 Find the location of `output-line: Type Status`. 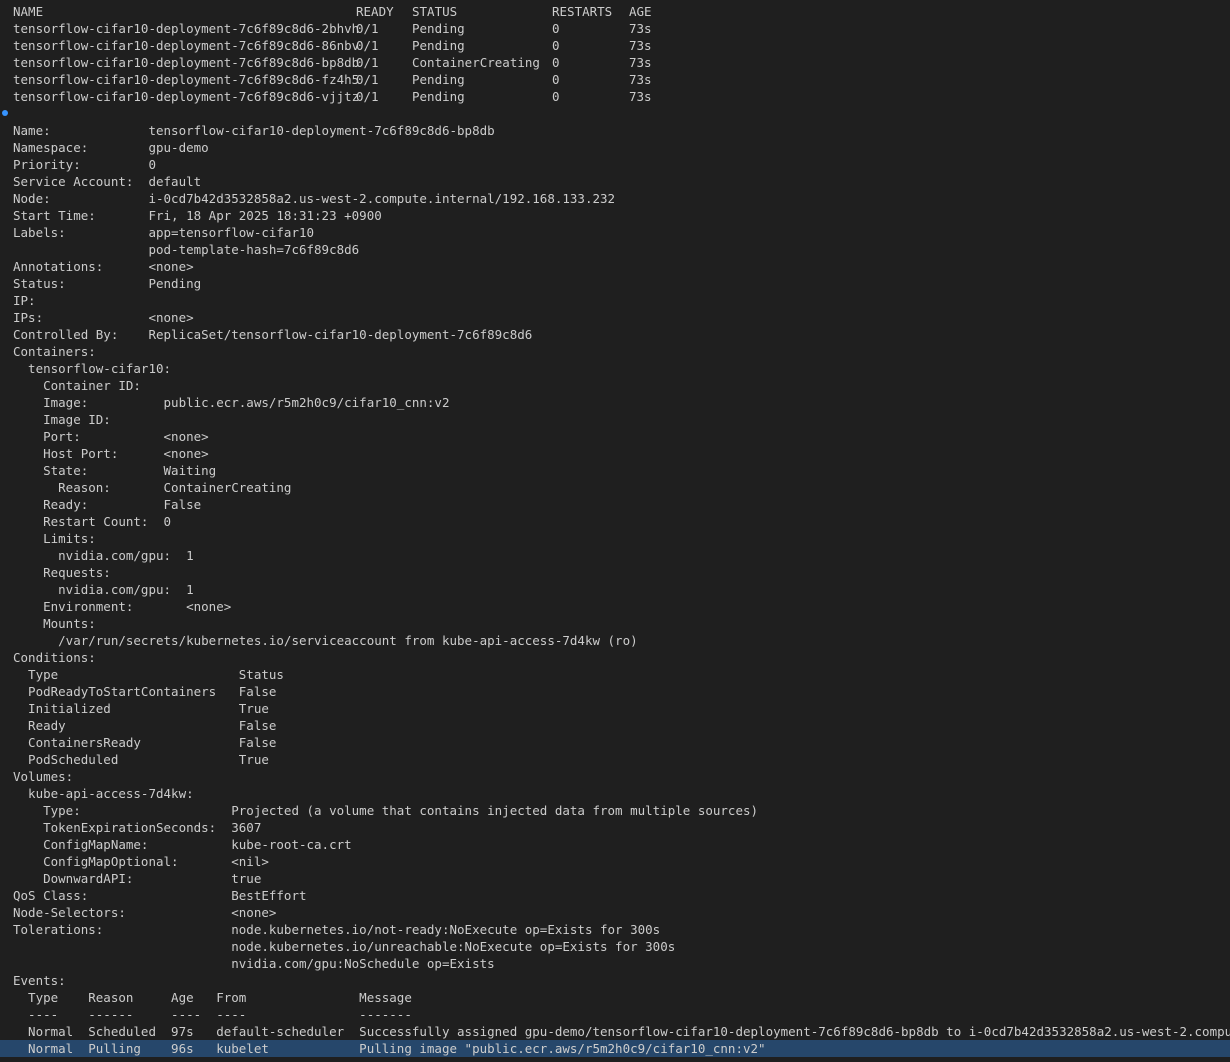

output-line: Type Status is located at coordinates (148, 674).